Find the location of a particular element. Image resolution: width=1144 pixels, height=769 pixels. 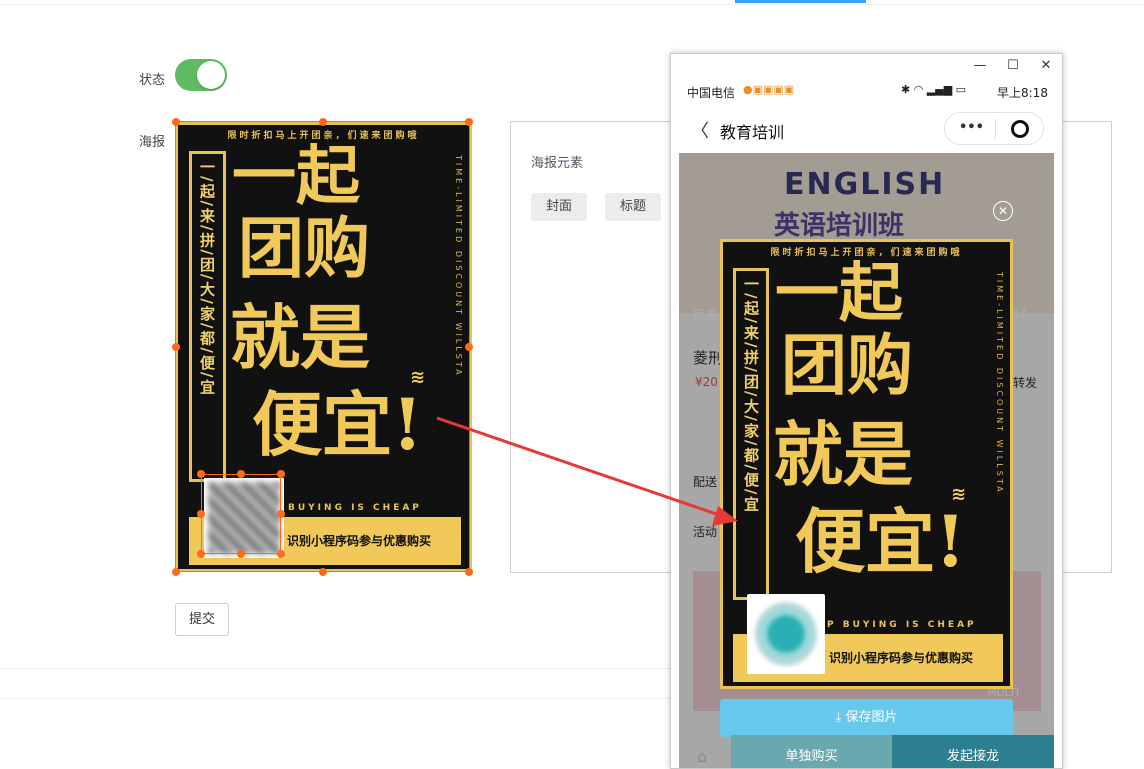

buy-alone-button: 单独购买 is located at coordinates (811, 751).